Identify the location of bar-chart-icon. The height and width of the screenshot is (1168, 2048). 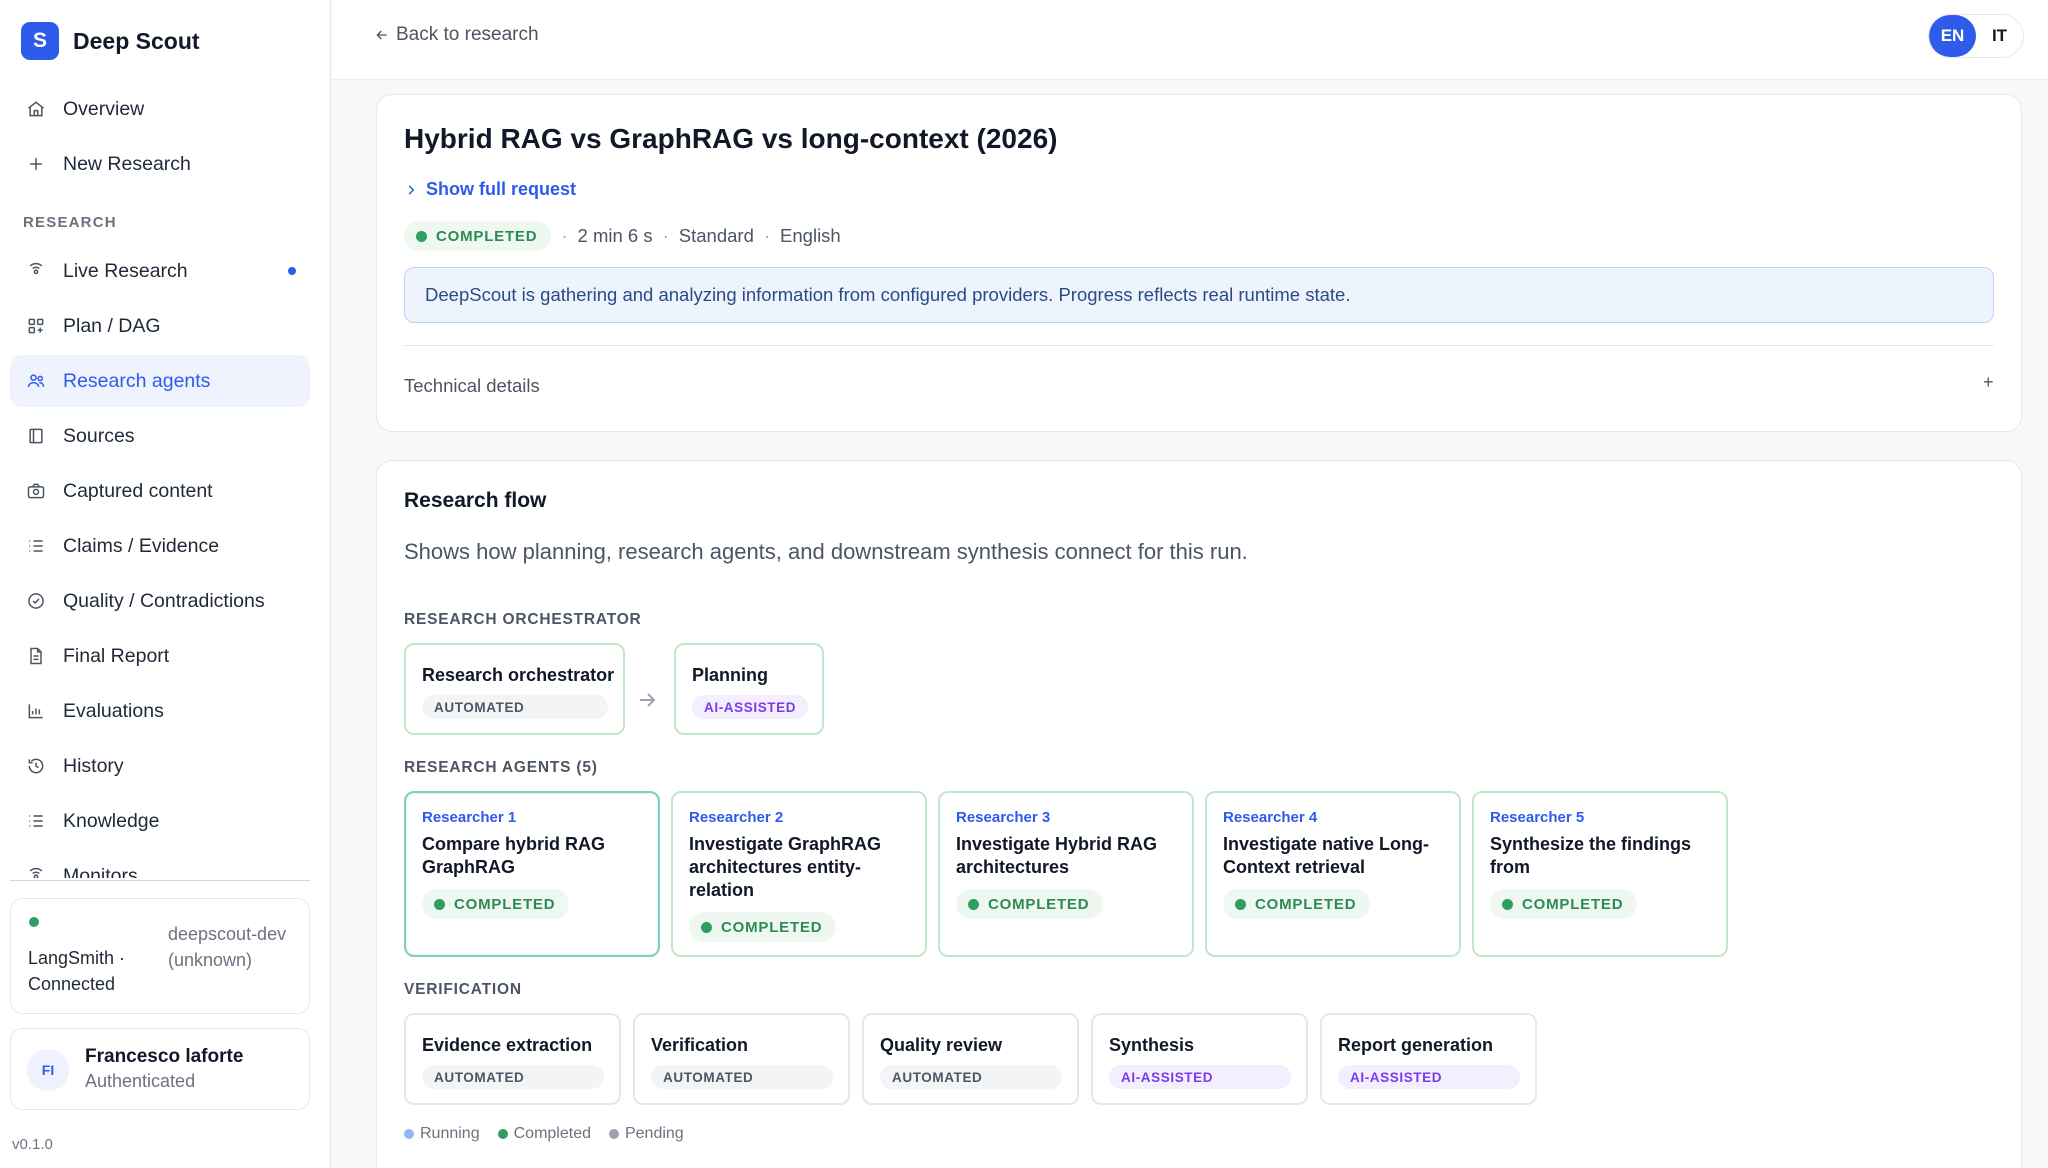
(36, 711).